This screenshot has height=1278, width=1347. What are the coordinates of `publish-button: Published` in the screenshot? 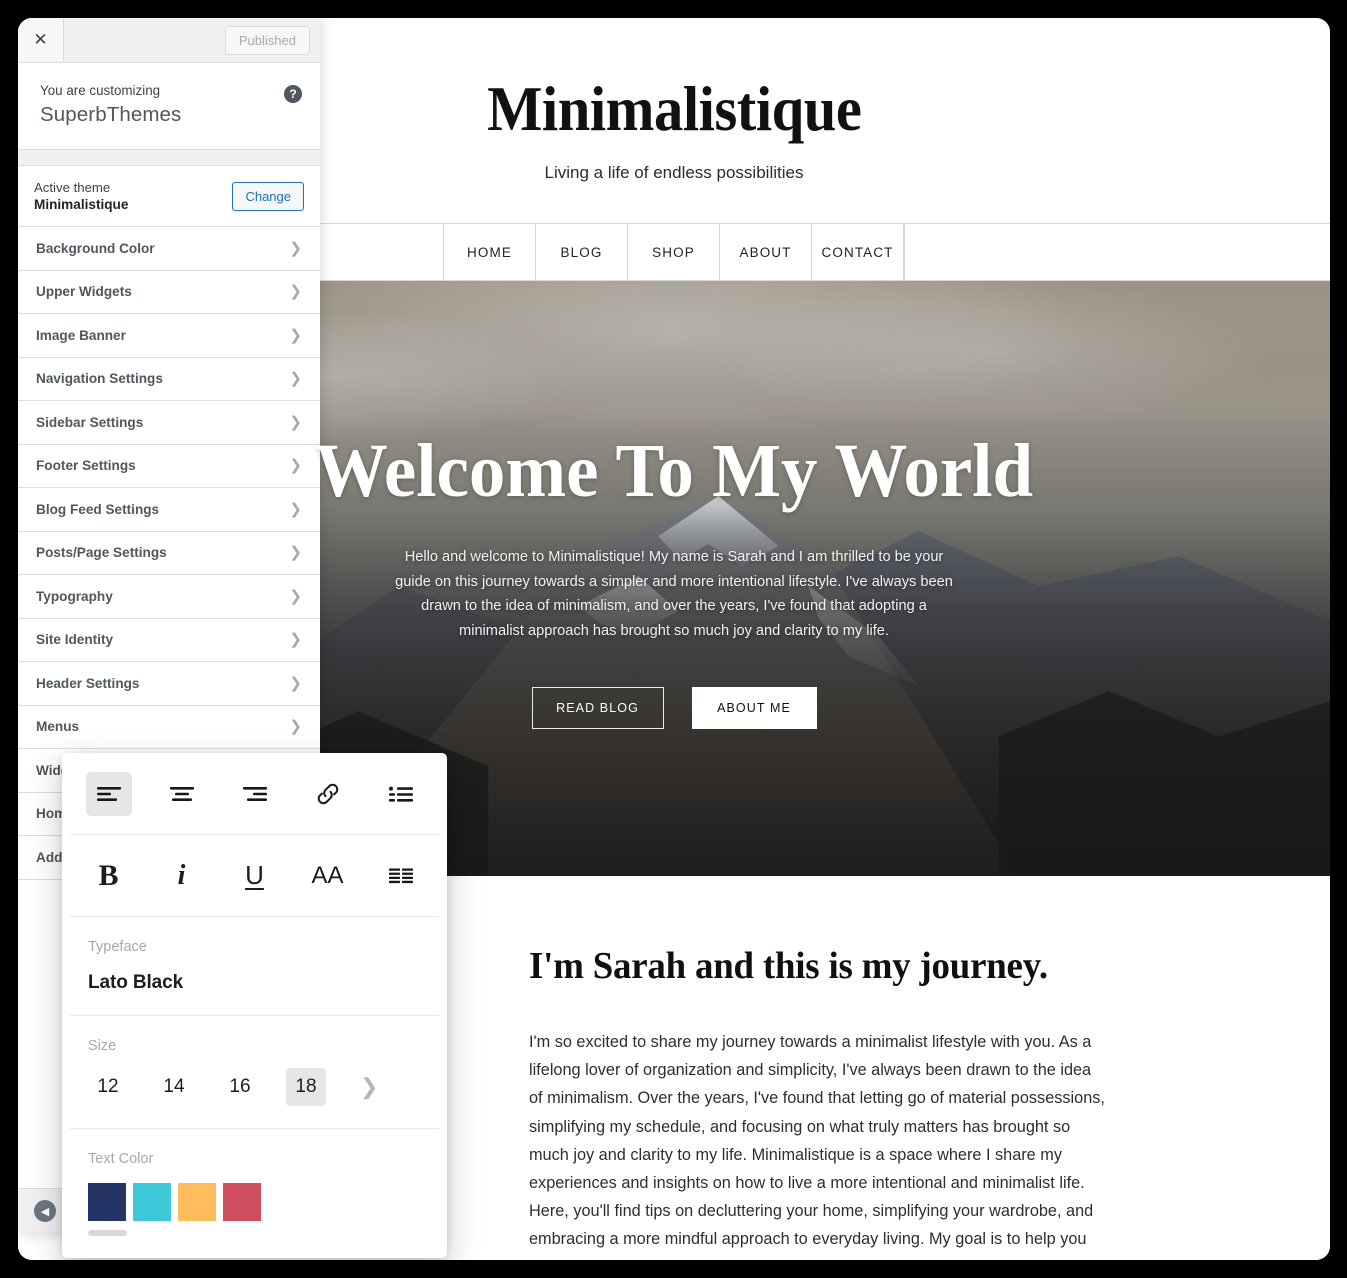 It's located at (267, 40).